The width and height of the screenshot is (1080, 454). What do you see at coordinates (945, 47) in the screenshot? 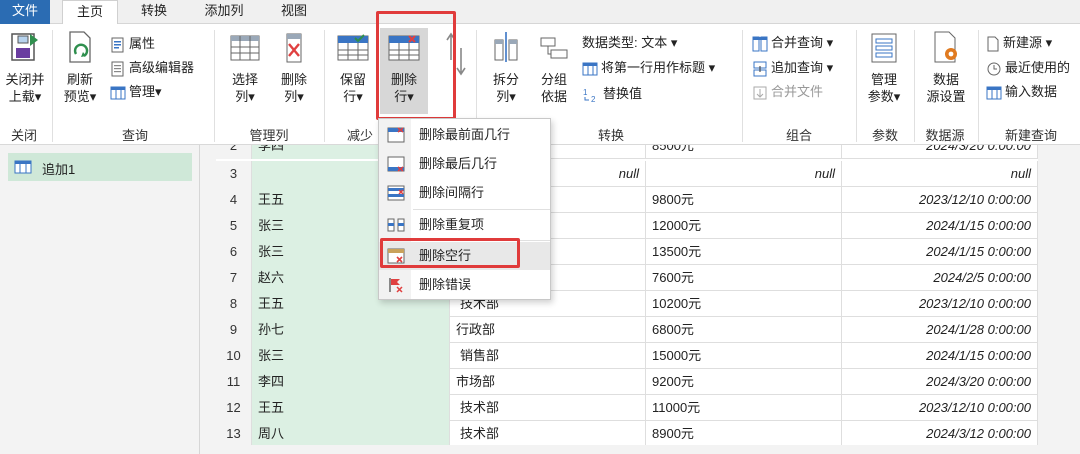
I see `data-source-settings-icon` at bounding box center [945, 47].